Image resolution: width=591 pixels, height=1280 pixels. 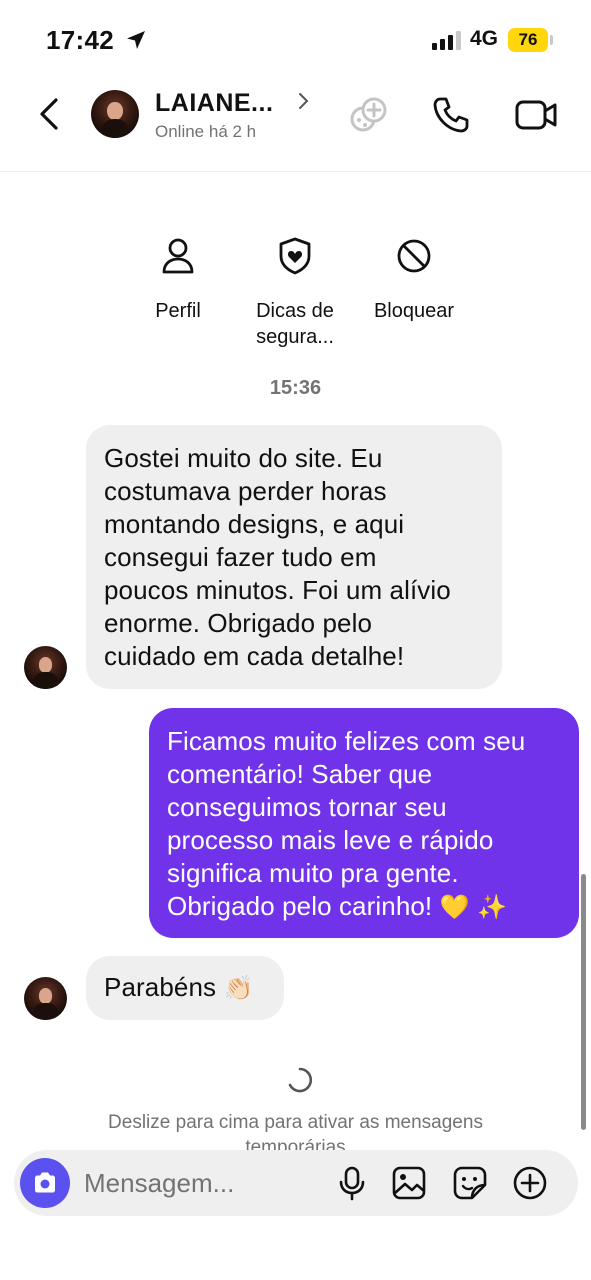 What do you see at coordinates (295, 388) in the screenshot?
I see `message-timestamp: 15:36` at bounding box center [295, 388].